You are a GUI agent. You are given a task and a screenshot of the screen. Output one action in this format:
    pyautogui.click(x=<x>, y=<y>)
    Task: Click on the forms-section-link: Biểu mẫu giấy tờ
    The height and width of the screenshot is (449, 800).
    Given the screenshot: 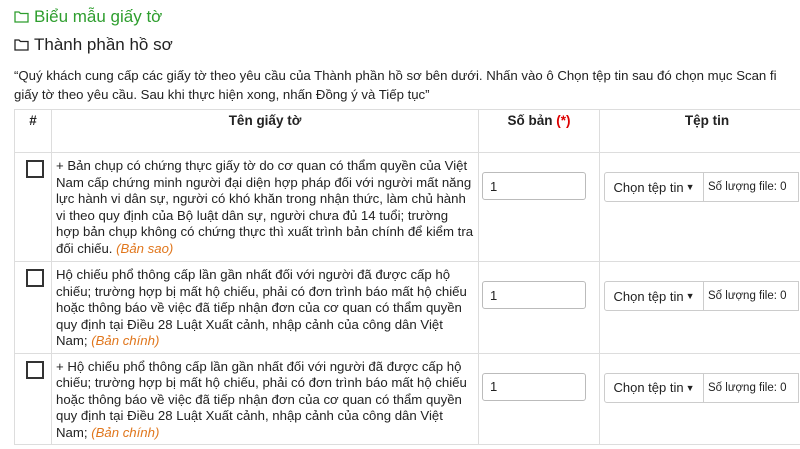 What is the action you would take?
    pyautogui.click(x=88, y=17)
    